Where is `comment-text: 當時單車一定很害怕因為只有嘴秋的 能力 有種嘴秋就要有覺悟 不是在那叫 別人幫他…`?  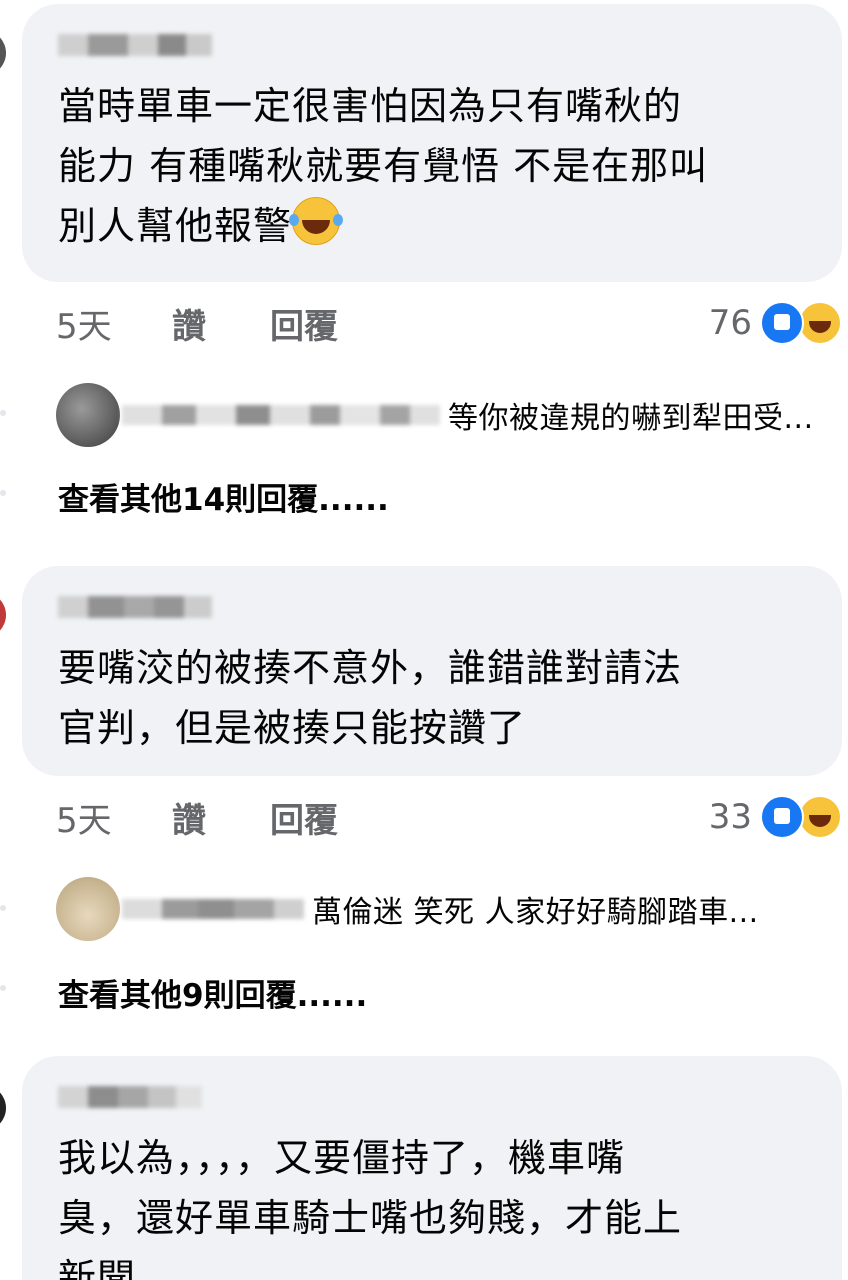 comment-text: 當時單車一定很害怕因為只有嘴秋的 能力 有種嘴秋就要有覺悟 不是在那叫 別人幫他… is located at coordinates (383, 166).